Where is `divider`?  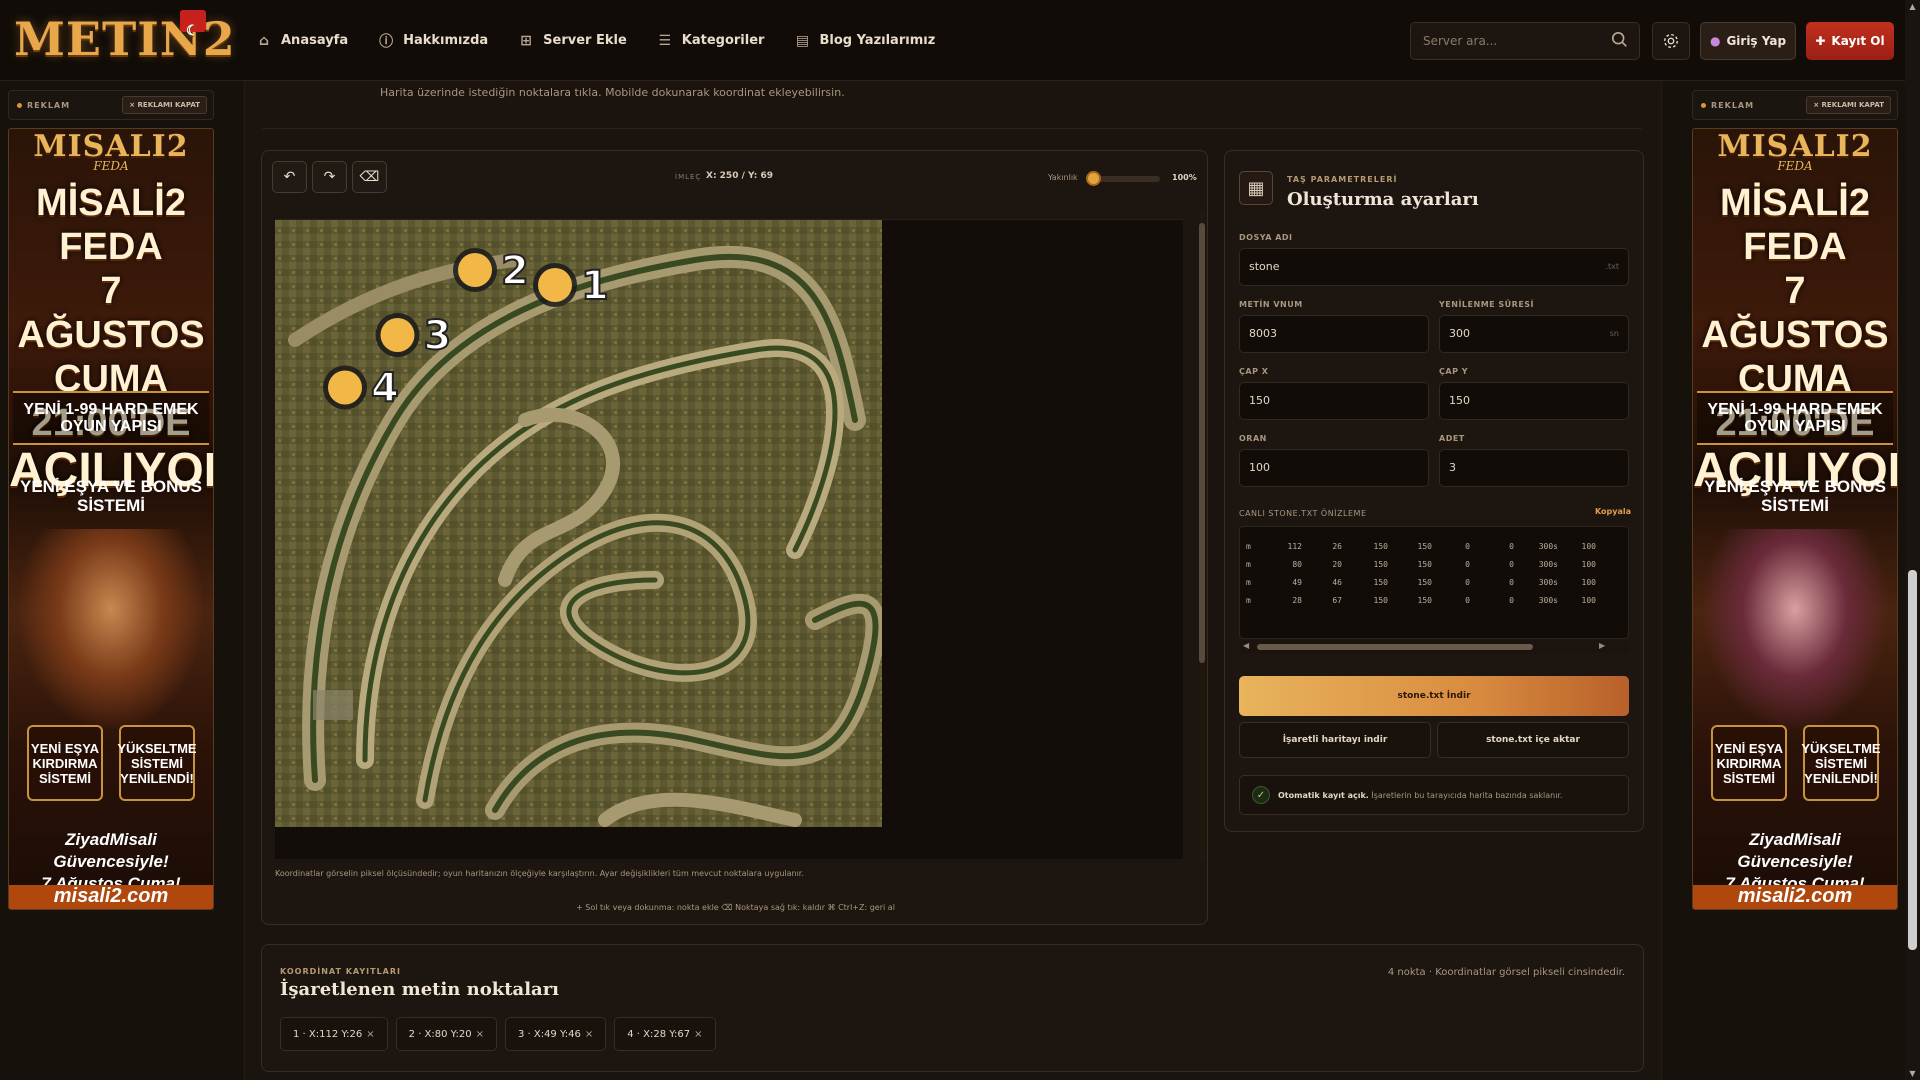
divider is located at coordinates (952, 128).